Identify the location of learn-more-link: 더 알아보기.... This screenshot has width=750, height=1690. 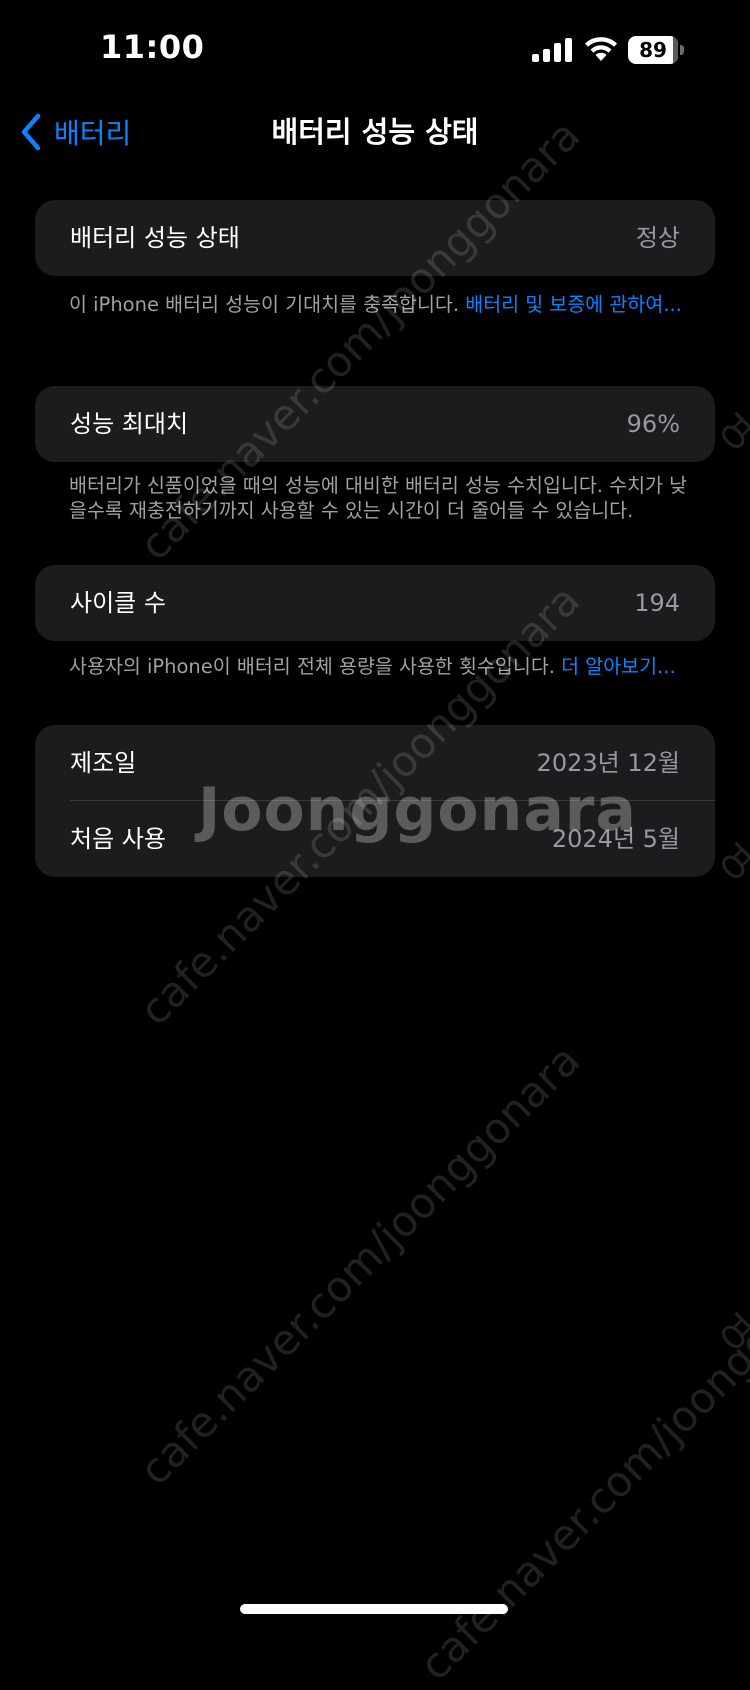
(618, 666).